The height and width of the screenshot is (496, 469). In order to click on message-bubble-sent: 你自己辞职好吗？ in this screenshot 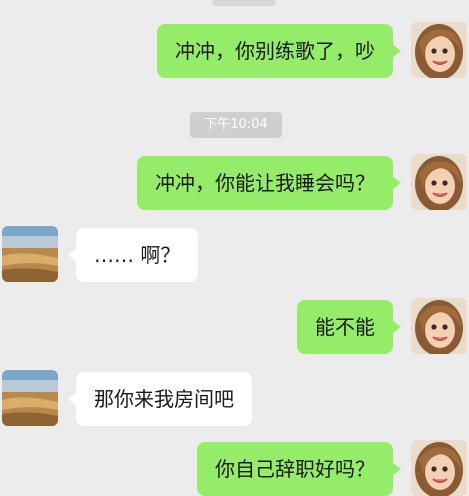, I will do `click(299, 469)`.